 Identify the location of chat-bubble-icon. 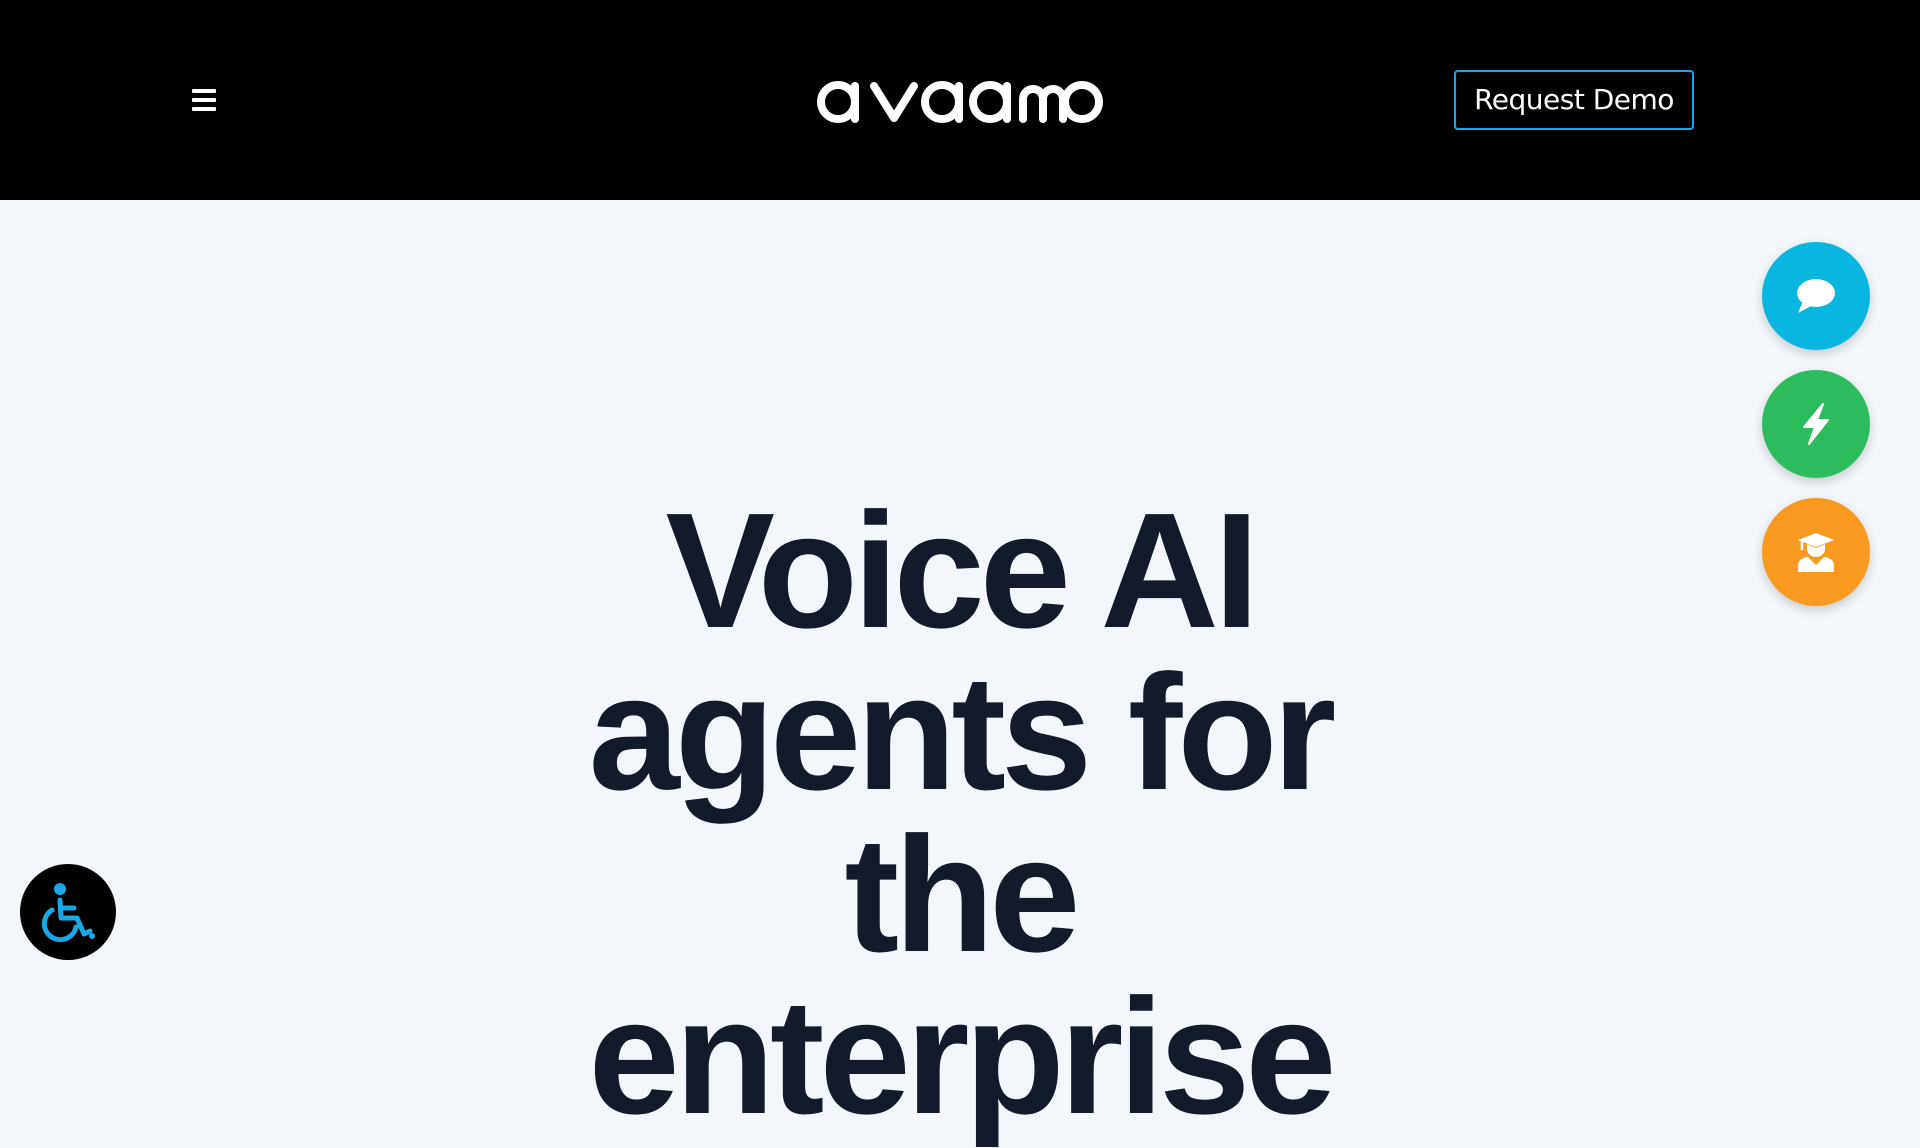
(1816, 296).